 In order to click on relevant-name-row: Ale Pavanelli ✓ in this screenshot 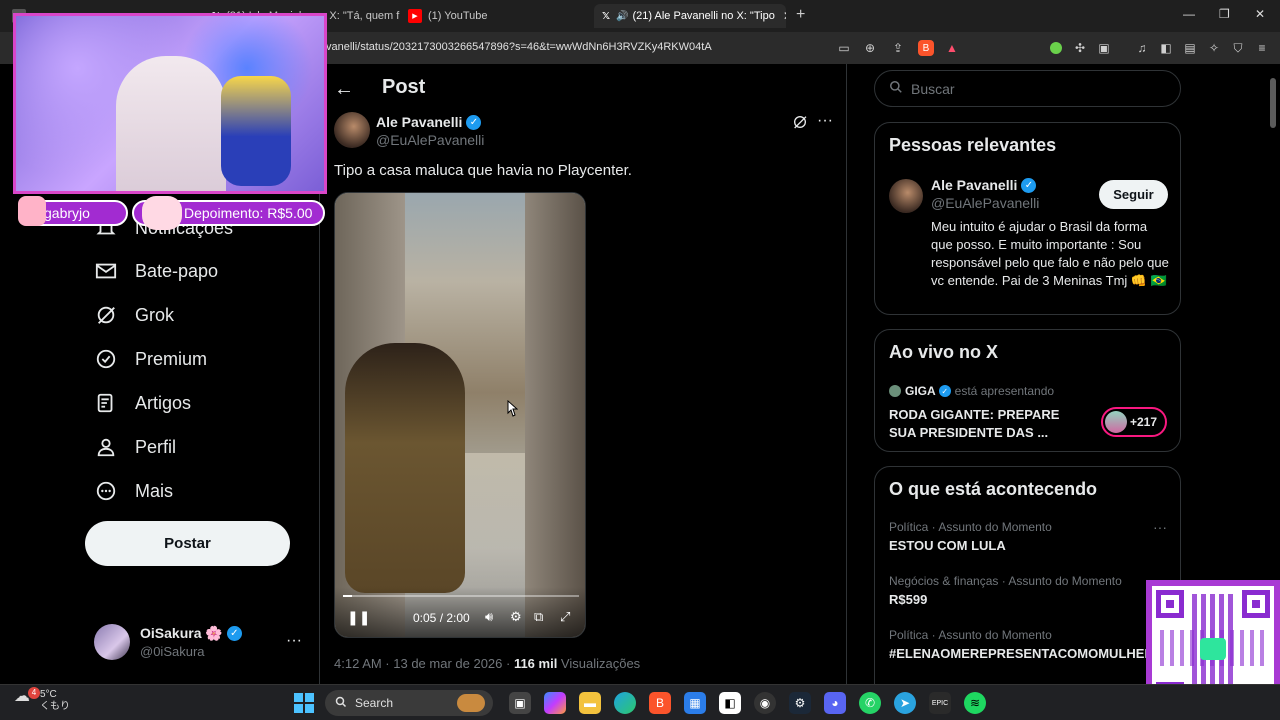, I will do `click(984, 185)`.